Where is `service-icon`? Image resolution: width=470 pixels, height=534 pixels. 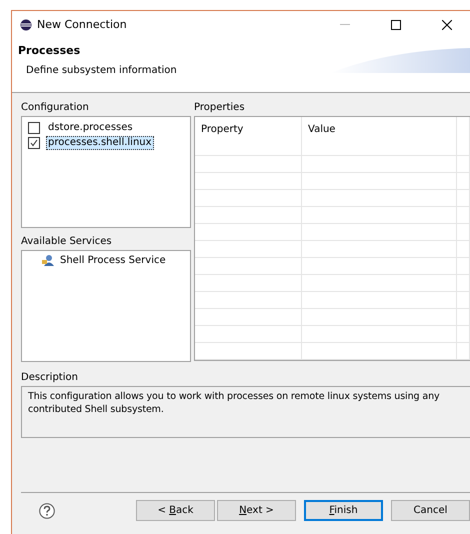
service-icon is located at coordinates (48, 260).